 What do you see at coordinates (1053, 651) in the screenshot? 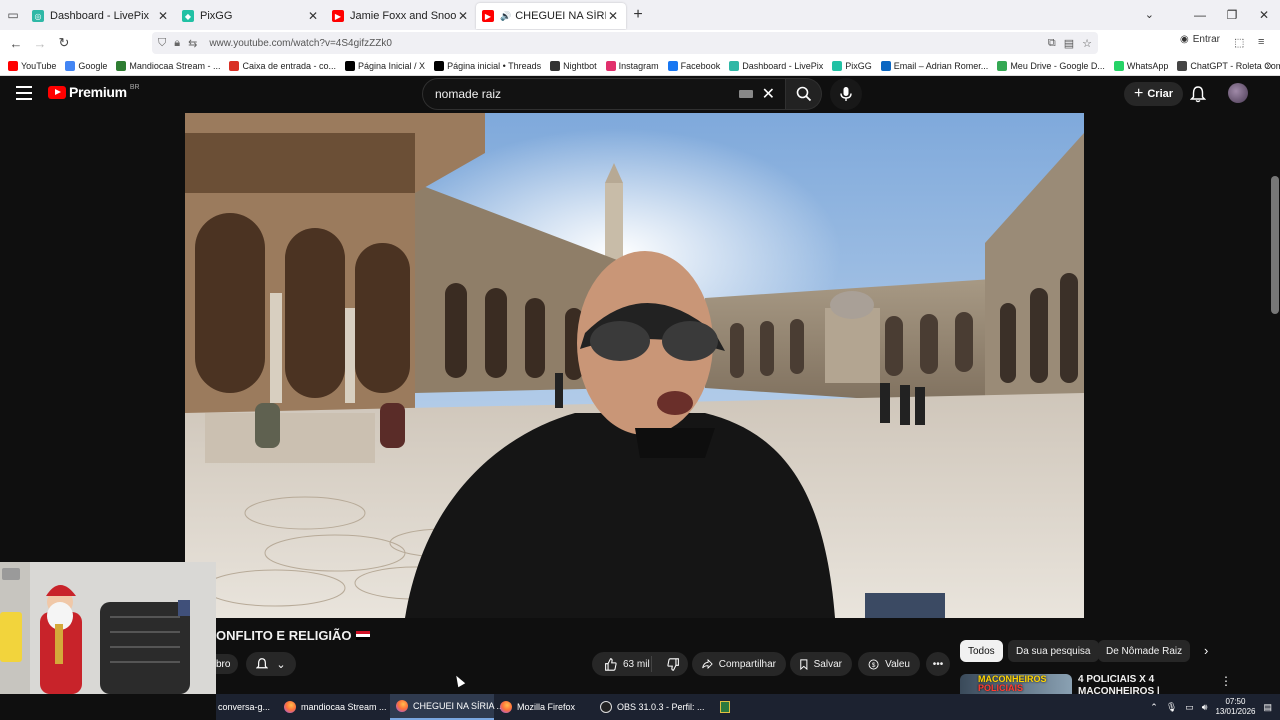
I see `chip-from-search: Da sua pesquisa` at bounding box center [1053, 651].